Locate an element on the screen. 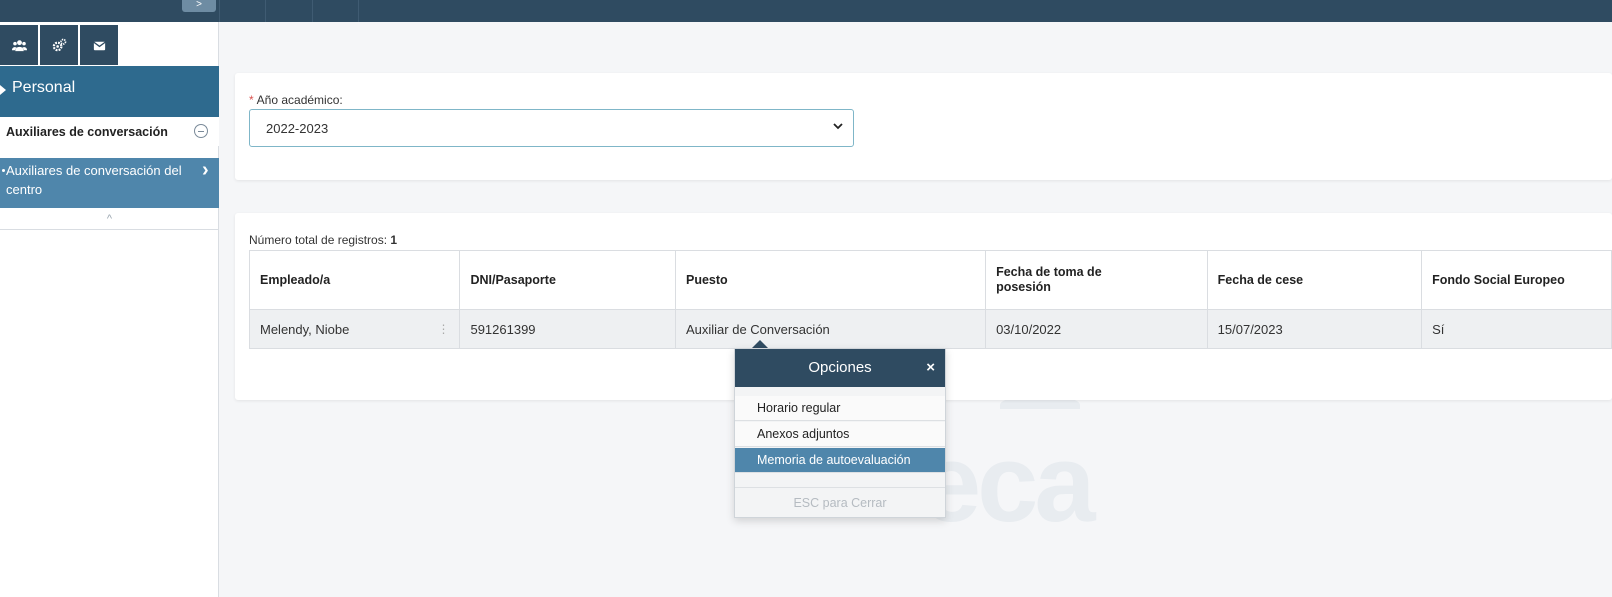 The image size is (1612, 597). cell-dni: 591261399 is located at coordinates (567, 329).